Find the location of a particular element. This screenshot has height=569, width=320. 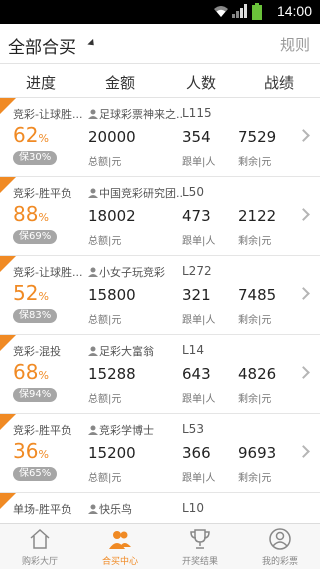

title-bar: 全部合买 规则 is located at coordinates (160, 44).